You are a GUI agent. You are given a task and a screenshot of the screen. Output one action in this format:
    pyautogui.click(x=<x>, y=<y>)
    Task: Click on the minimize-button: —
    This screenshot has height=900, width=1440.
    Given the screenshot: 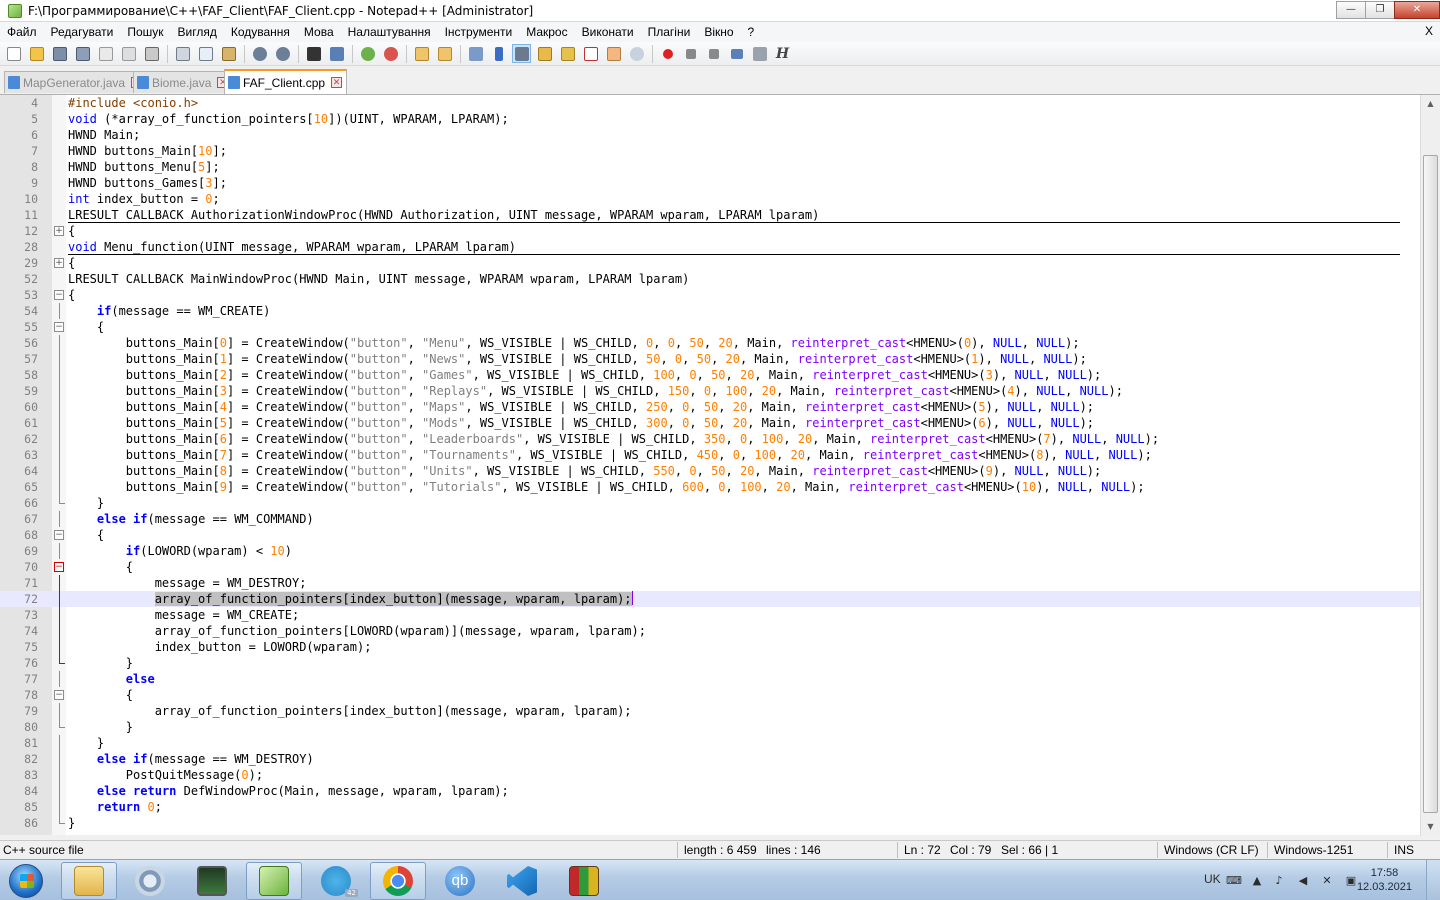 What is the action you would take?
    pyautogui.click(x=1351, y=10)
    